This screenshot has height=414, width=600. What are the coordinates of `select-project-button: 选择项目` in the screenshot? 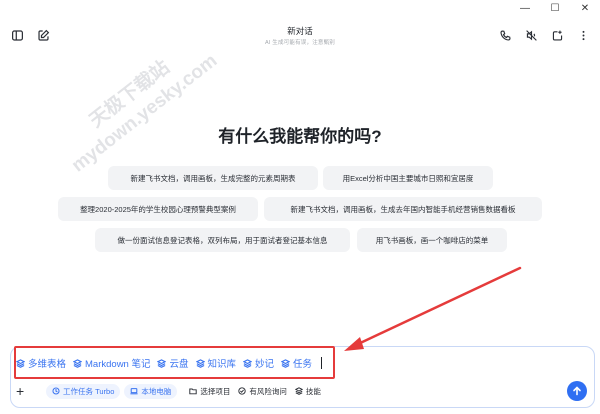 It's located at (209, 391).